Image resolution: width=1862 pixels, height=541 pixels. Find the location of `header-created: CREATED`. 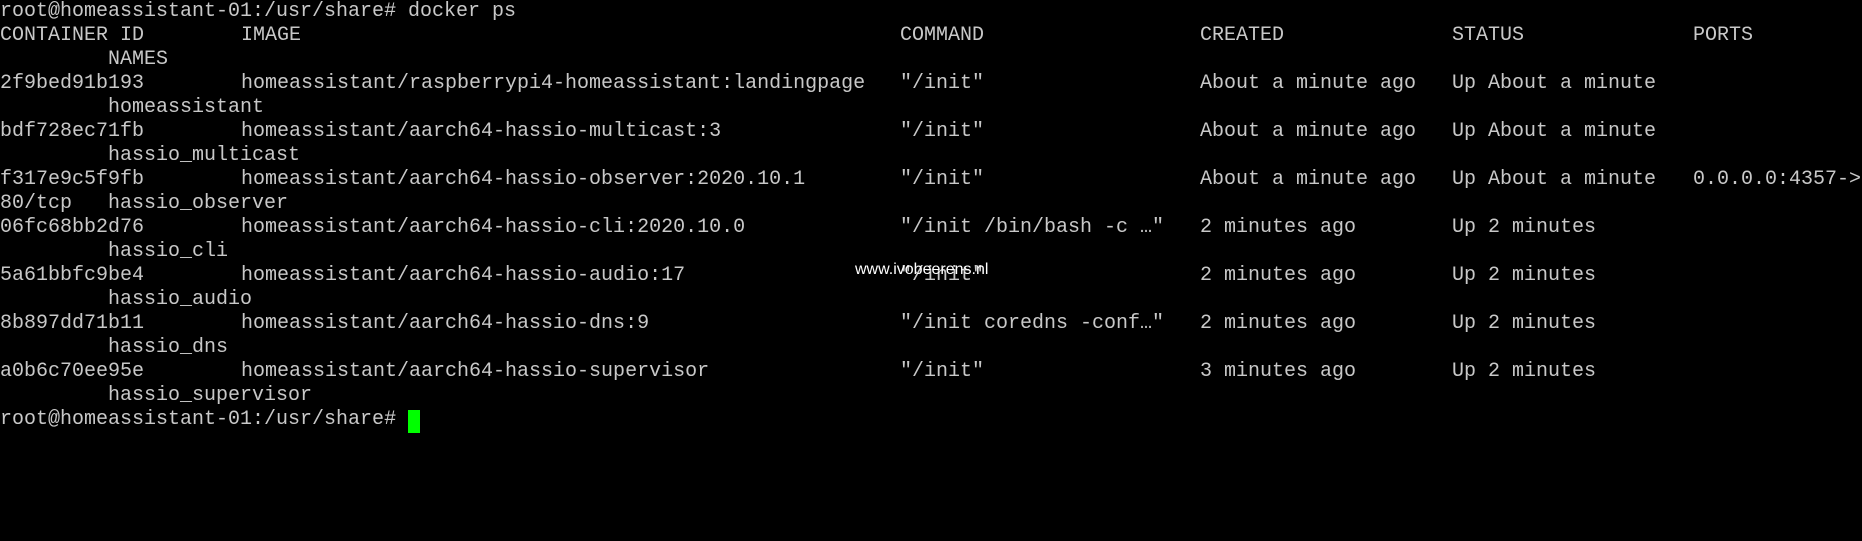

header-created: CREATED is located at coordinates (1242, 35).